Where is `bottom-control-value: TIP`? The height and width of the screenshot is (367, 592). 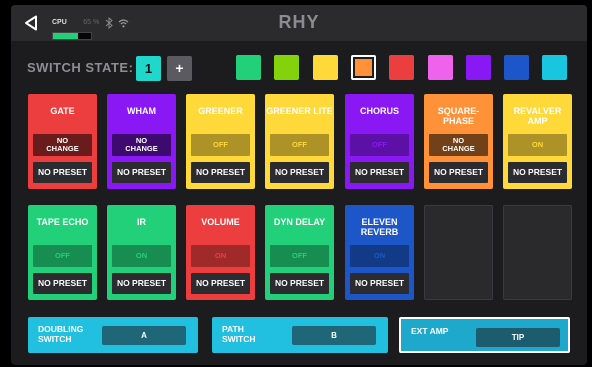 bottom-control-value: TIP is located at coordinates (518, 337).